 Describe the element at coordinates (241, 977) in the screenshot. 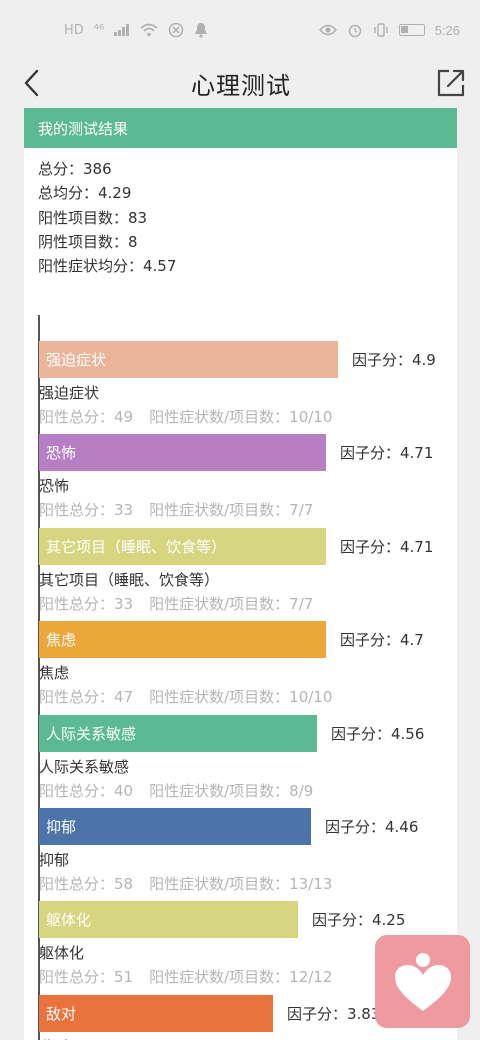

I see `factor-symptom-ratio: 阳性症状数/项目数：12/12` at that location.